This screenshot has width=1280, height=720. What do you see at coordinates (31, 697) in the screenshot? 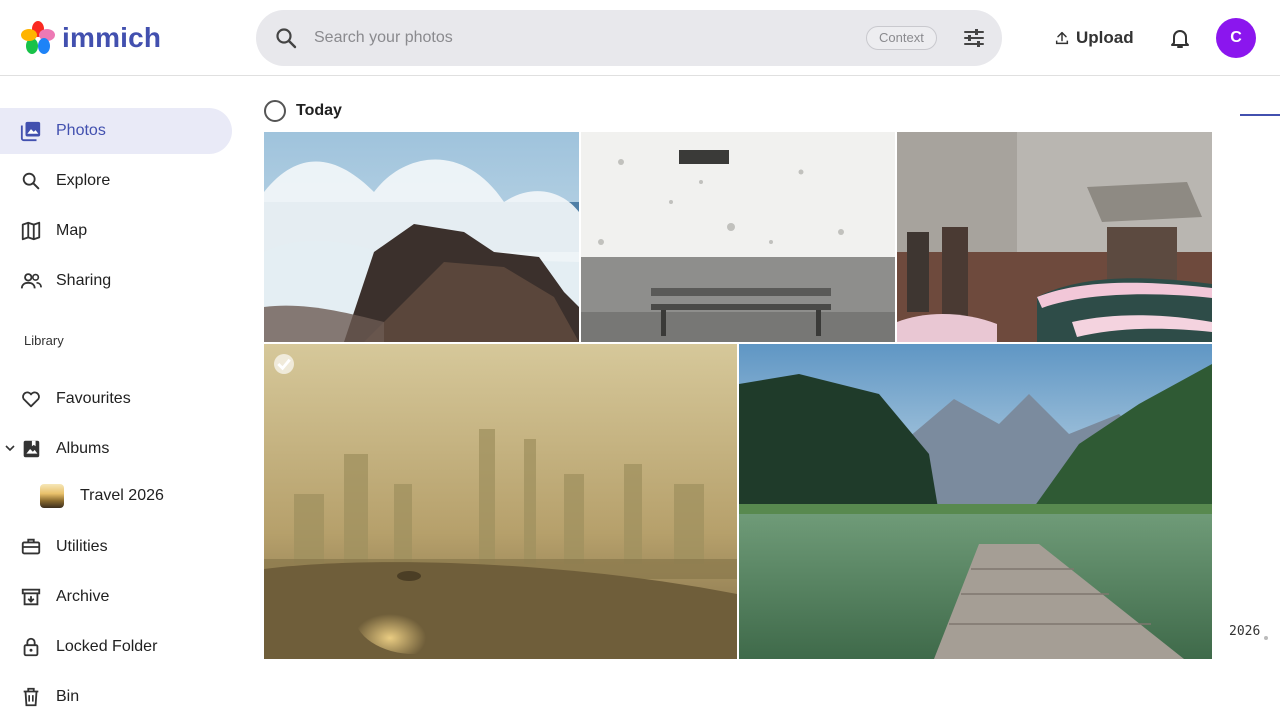
I see `trash-icon` at bounding box center [31, 697].